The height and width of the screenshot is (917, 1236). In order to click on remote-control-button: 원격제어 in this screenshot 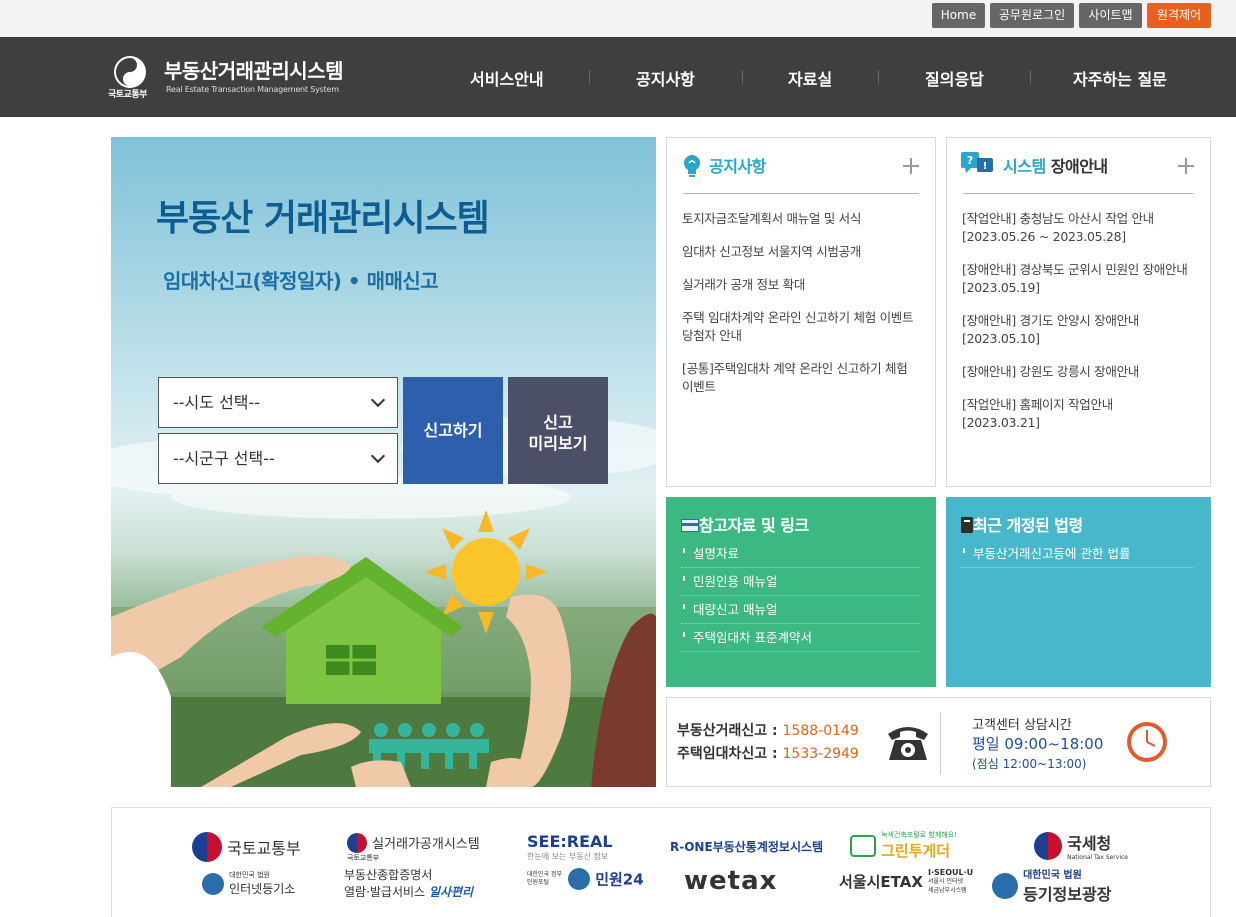, I will do `click(1179, 15)`.